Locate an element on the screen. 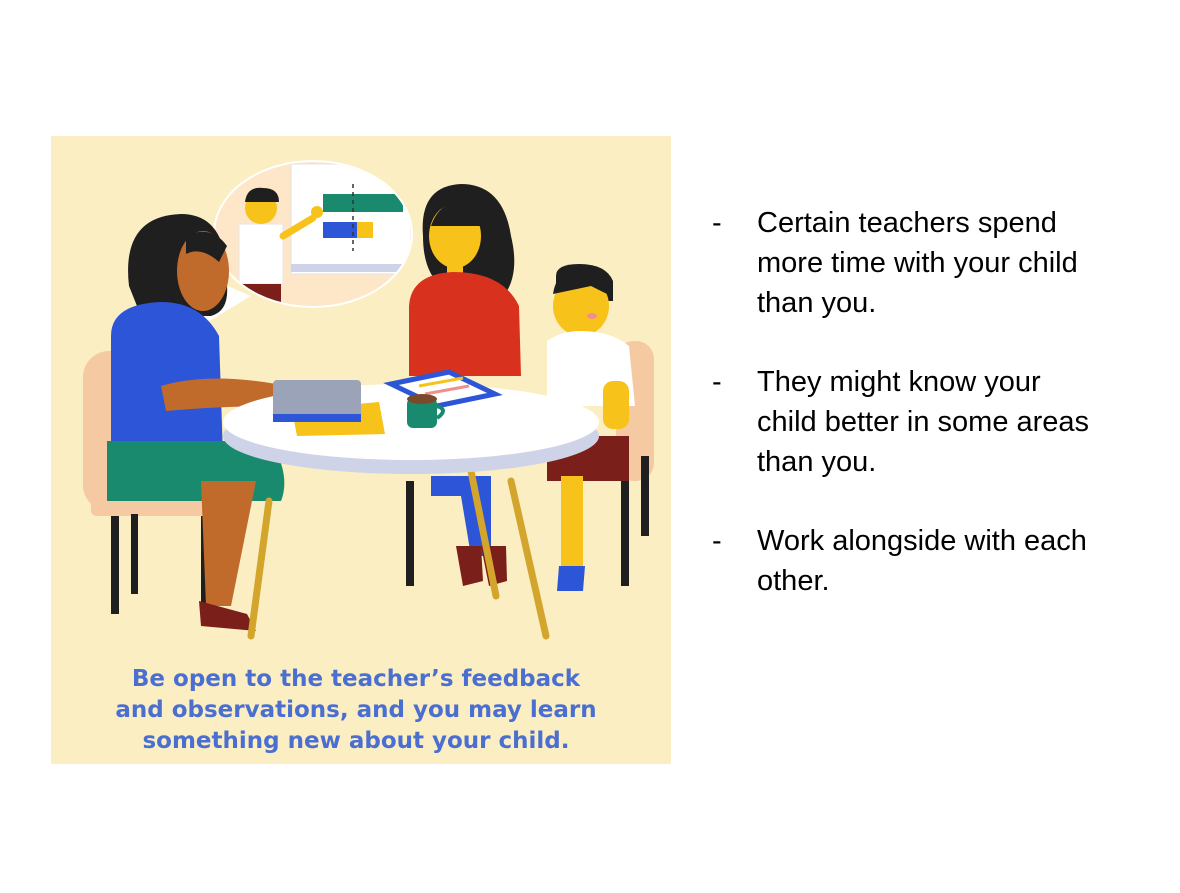 This screenshot has width=1180, height=893. bullet-item: - Work alongside with each other. is located at coordinates (930, 561).